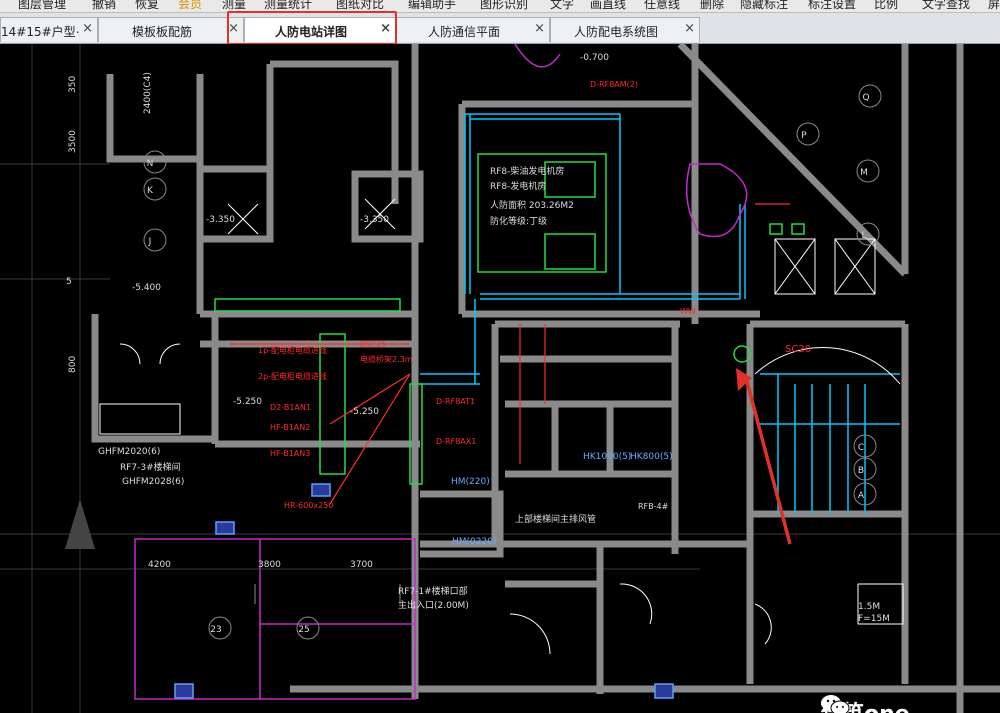  What do you see at coordinates (470, 482) in the screenshot?
I see `label-hm220: HM(220)` at bounding box center [470, 482].